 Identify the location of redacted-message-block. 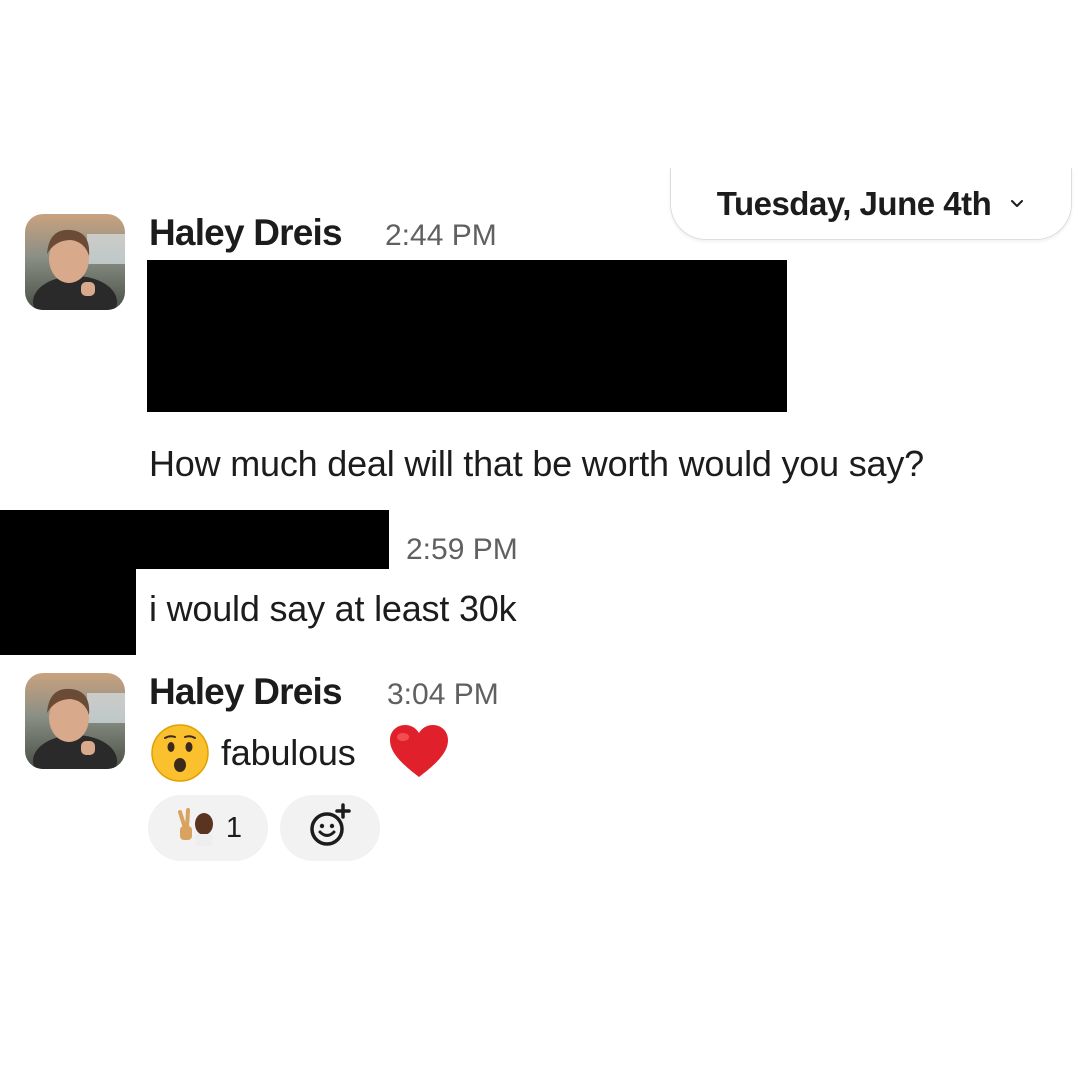
(467, 336).